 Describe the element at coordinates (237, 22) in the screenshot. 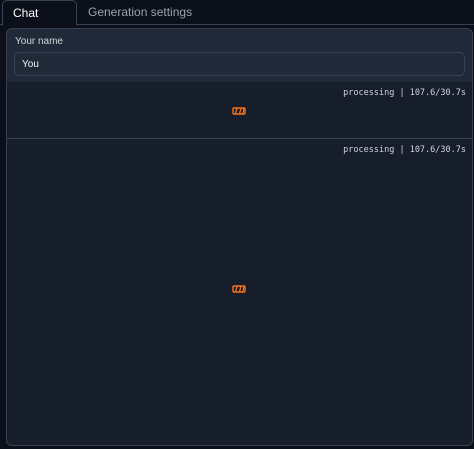

I see `tab-bar: Chat settings Generation settings` at that location.